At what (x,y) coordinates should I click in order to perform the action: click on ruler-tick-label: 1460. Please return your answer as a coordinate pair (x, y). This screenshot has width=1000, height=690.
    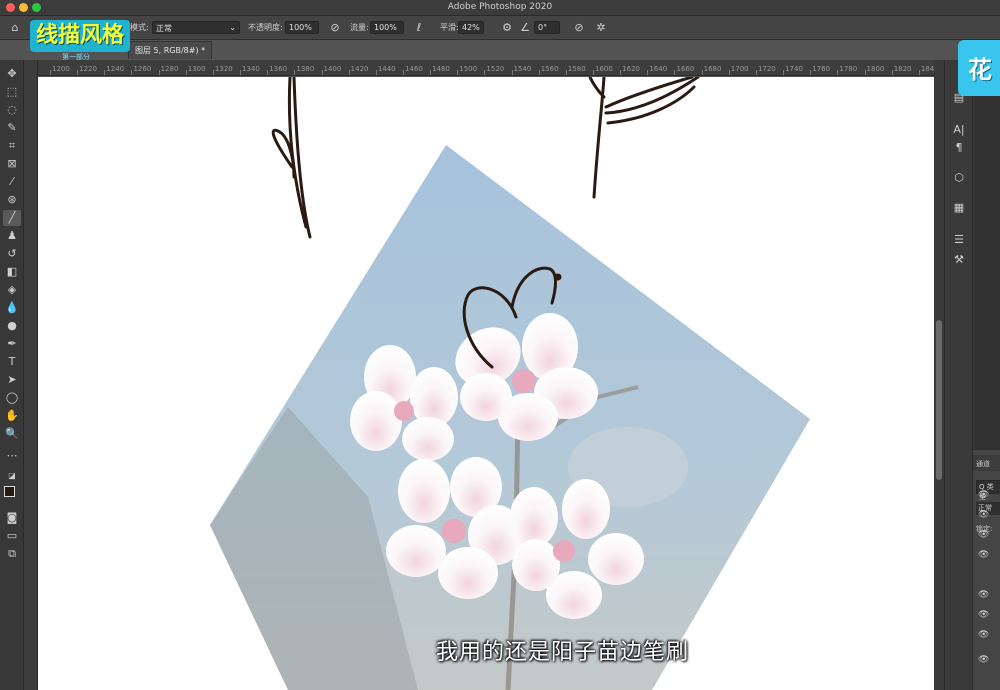
    Looking at the image, I should click on (413, 69).